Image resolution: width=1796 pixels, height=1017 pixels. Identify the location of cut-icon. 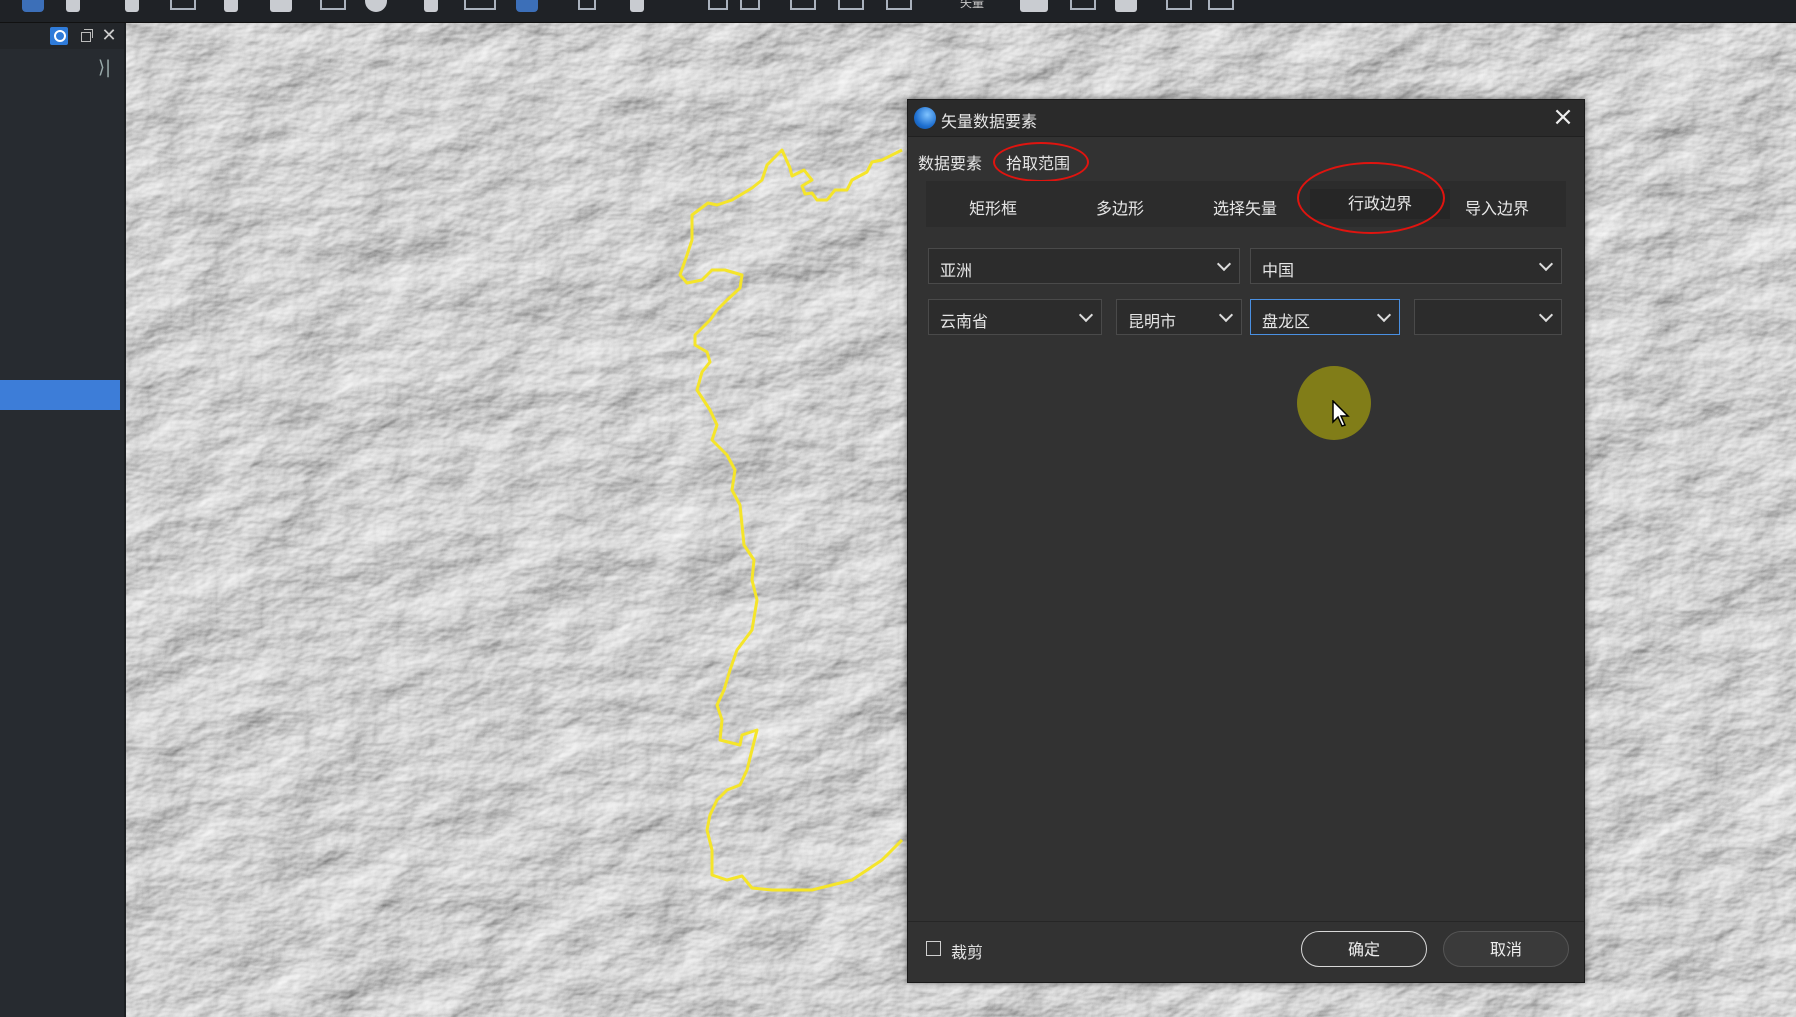
(803, 5).